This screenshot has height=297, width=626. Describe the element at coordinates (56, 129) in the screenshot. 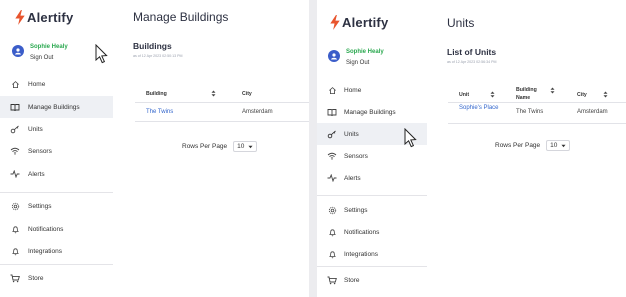

I see `sidebar-item-units: Units` at that location.